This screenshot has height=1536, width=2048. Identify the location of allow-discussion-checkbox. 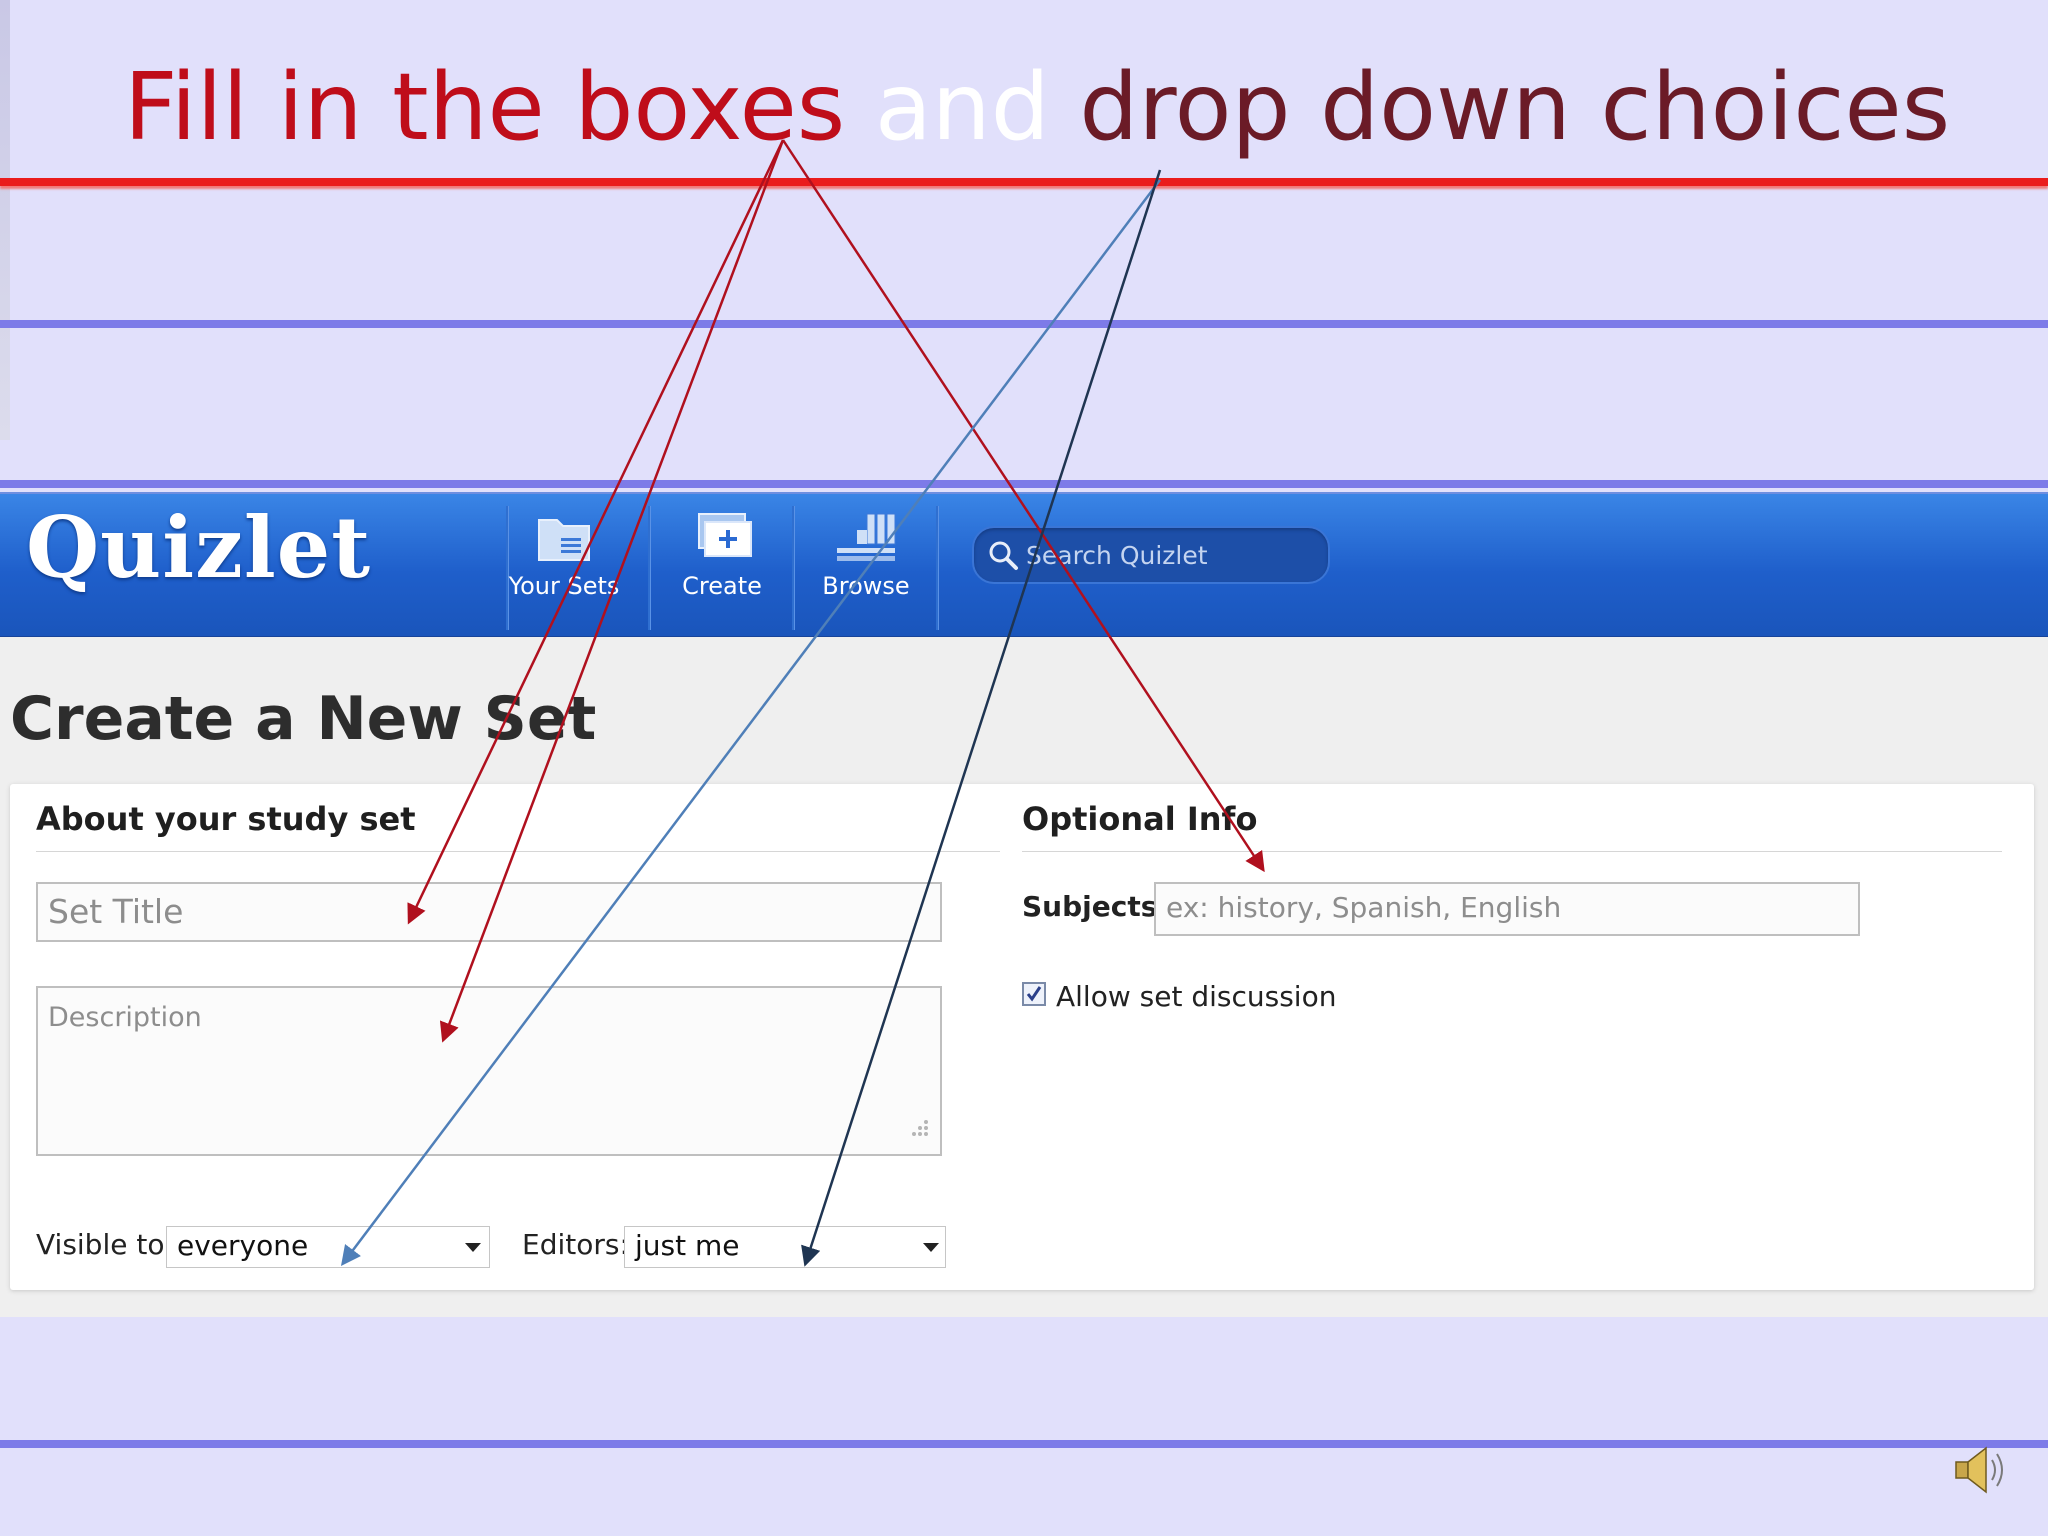
(1034, 994).